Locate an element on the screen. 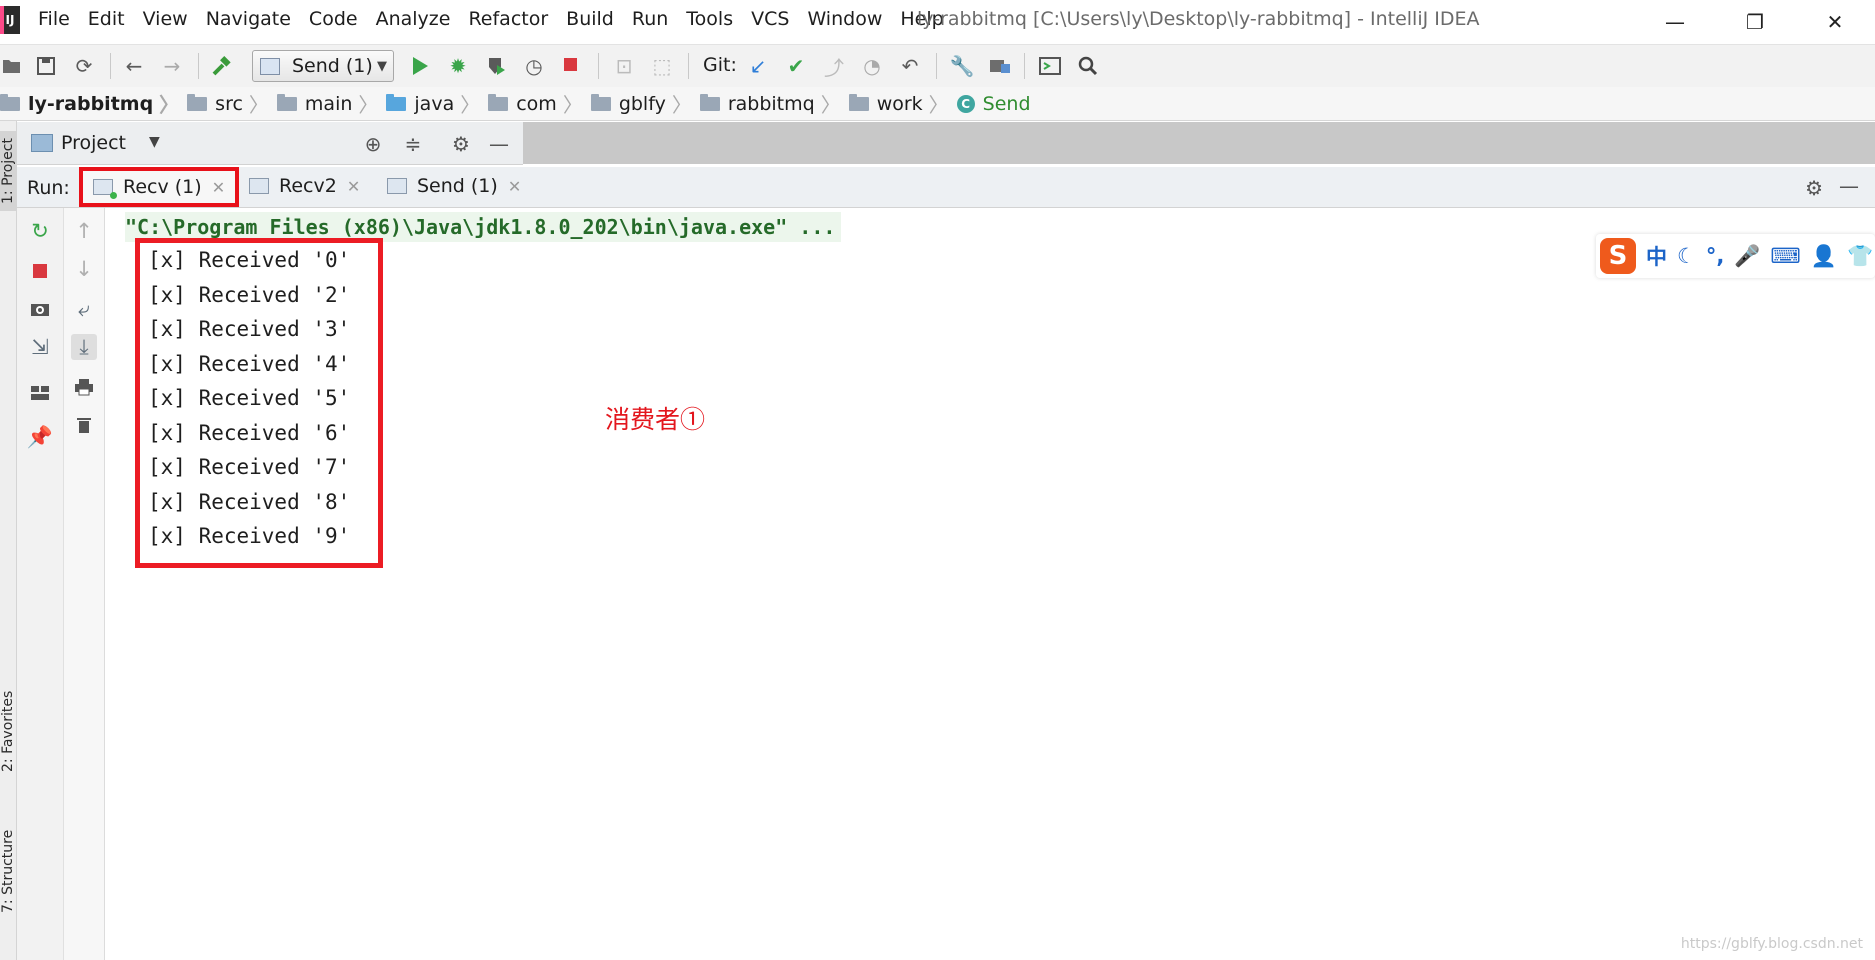  tab-label: Recv (1) is located at coordinates (162, 187).